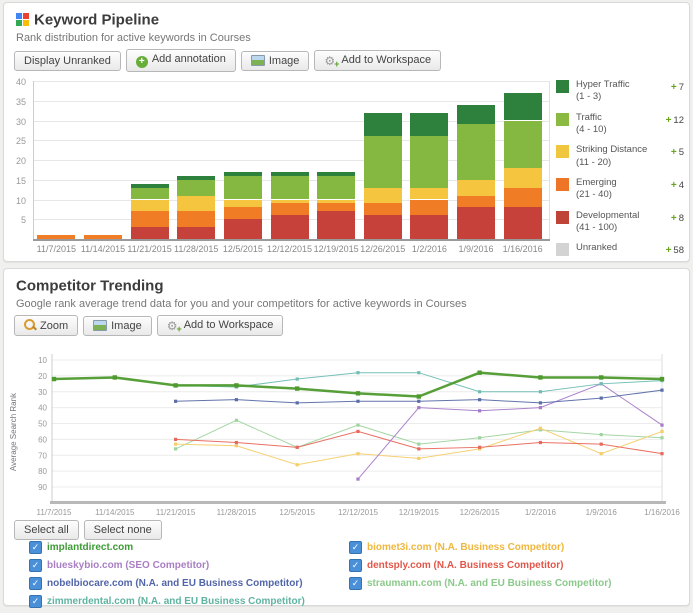 Image resolution: width=693 pixels, height=613 pixels. I want to click on zoom-magnifier-icon, so click(30, 325).